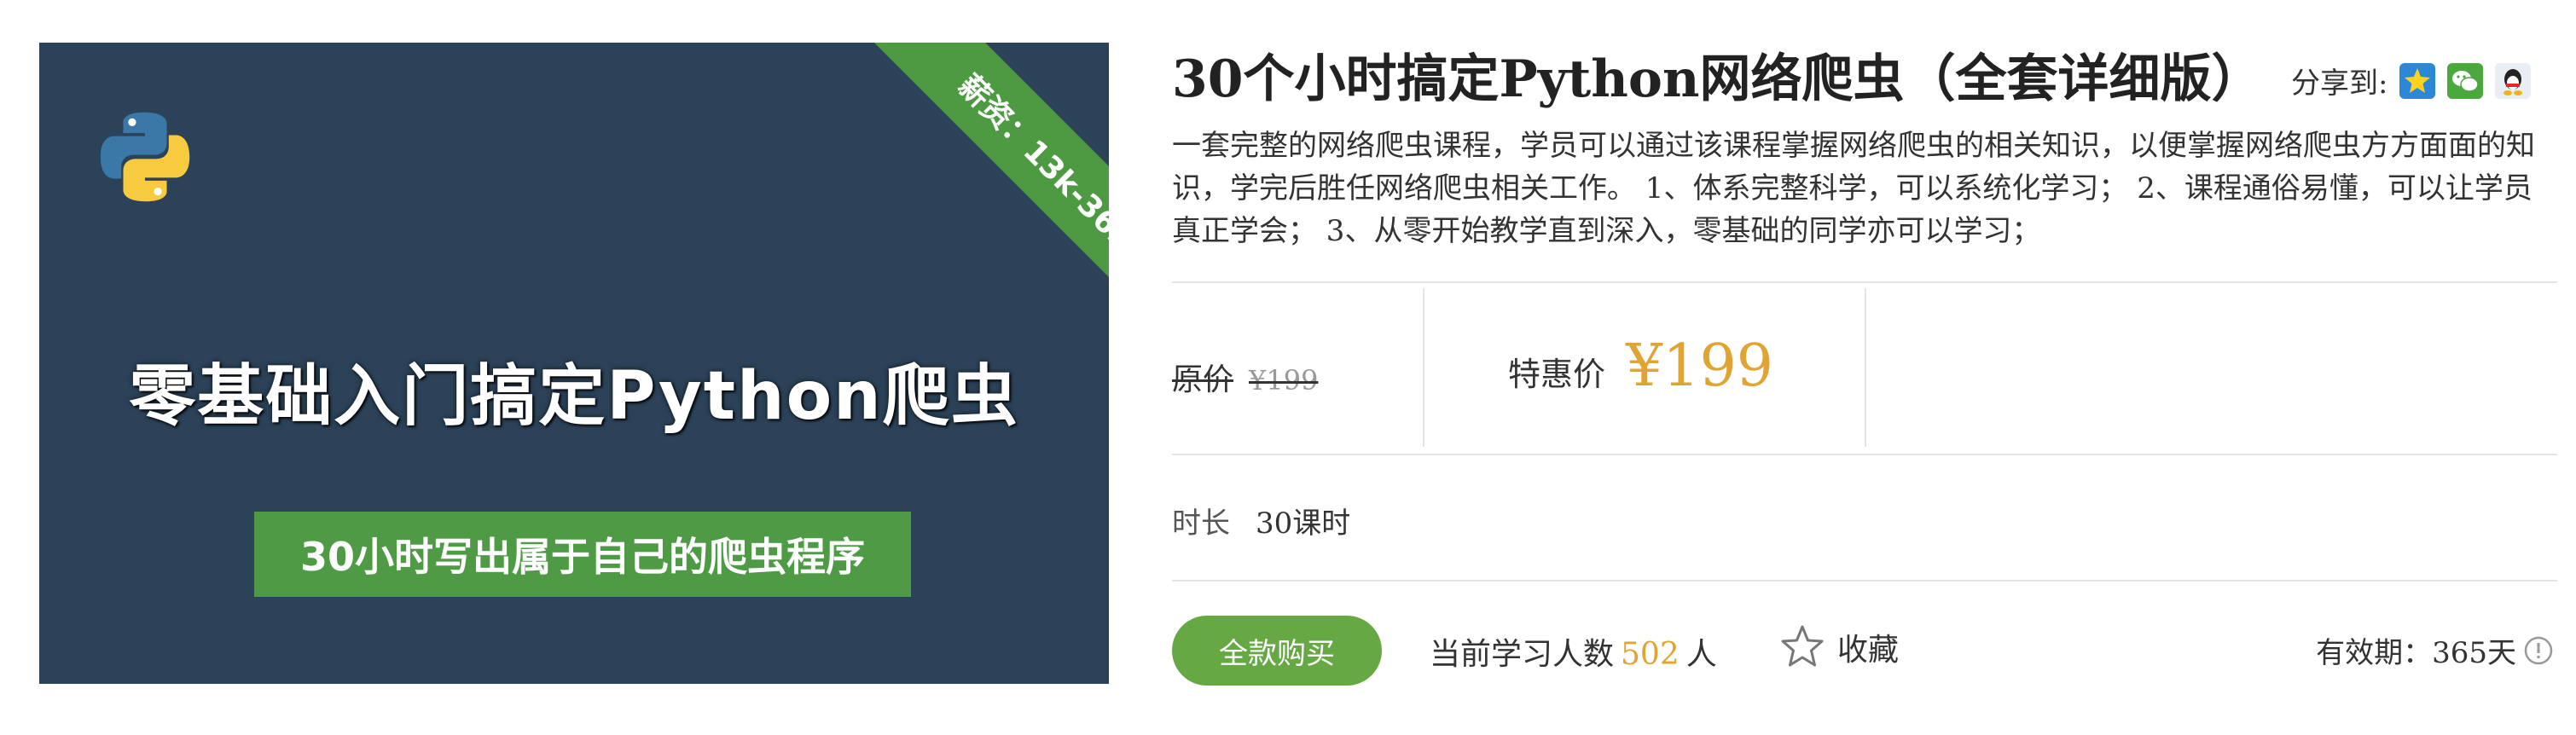 This screenshot has width=2576, height=735. Describe the element at coordinates (1201, 523) in the screenshot. I see `duration-label: 时长` at that location.